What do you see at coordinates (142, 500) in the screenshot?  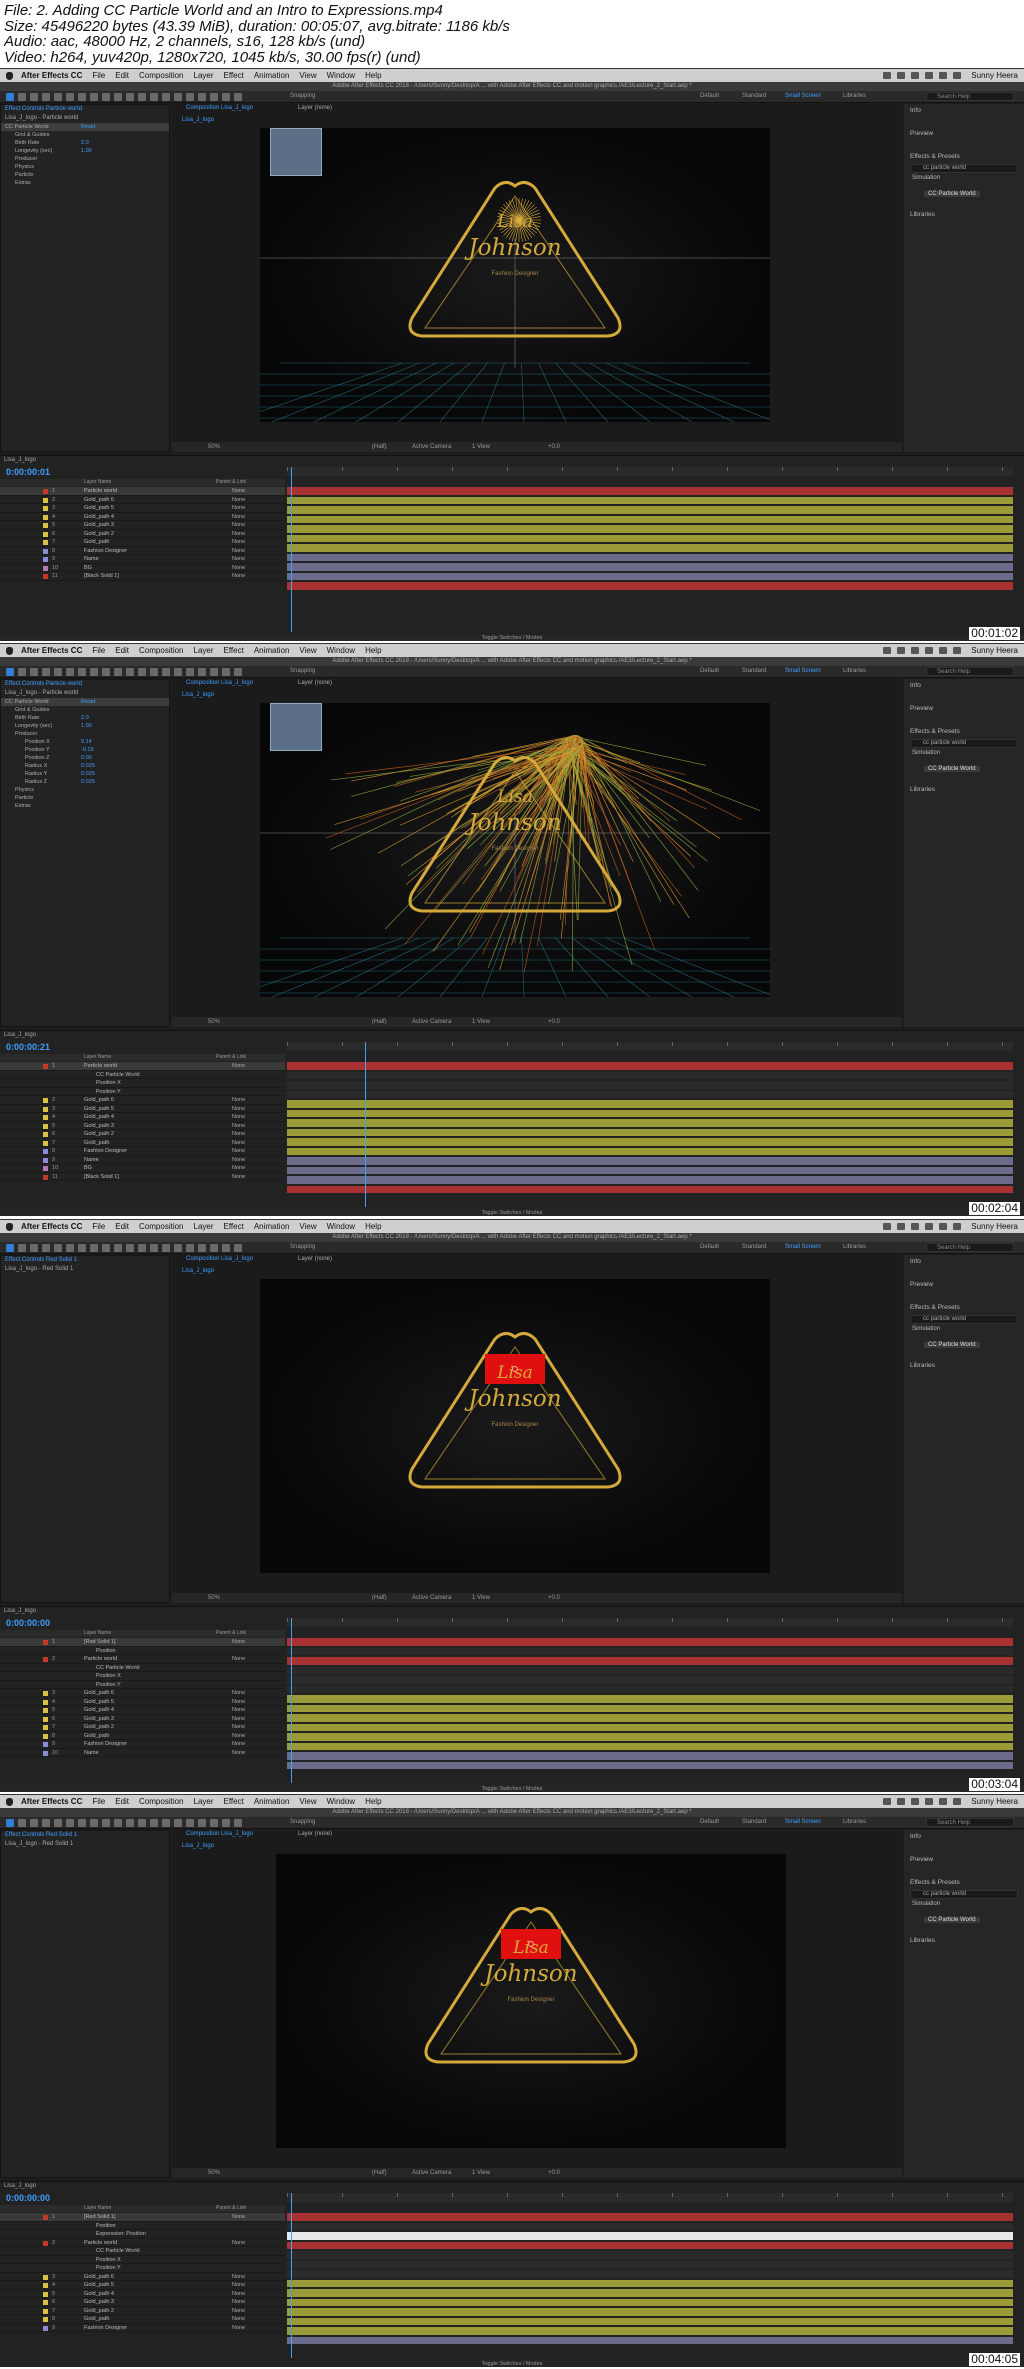 I see `layer-row: 2 Gold_path 6 None` at bounding box center [142, 500].